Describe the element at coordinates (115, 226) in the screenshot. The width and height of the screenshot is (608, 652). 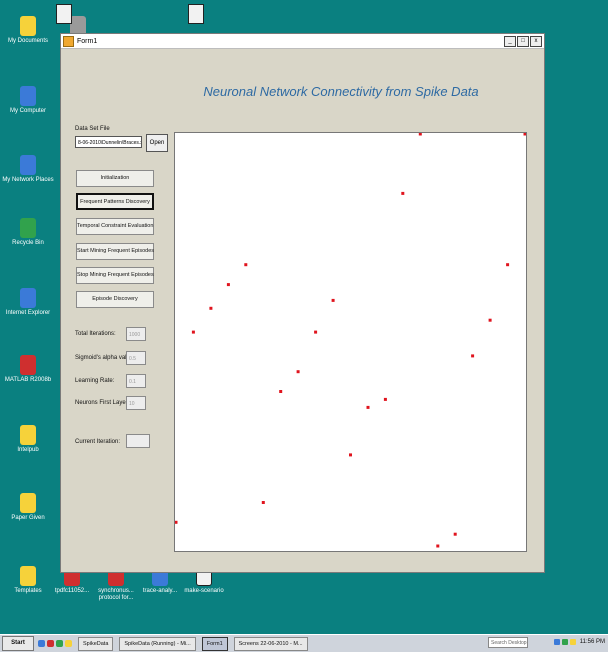
I see `temporal-constraint-evaluation-button: Temporal Constraint Evaluation` at that location.